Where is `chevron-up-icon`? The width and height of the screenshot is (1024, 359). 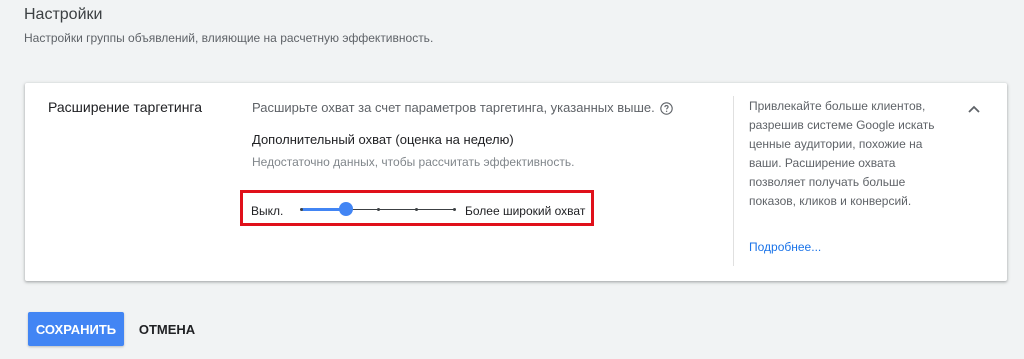 chevron-up-icon is located at coordinates (974, 109).